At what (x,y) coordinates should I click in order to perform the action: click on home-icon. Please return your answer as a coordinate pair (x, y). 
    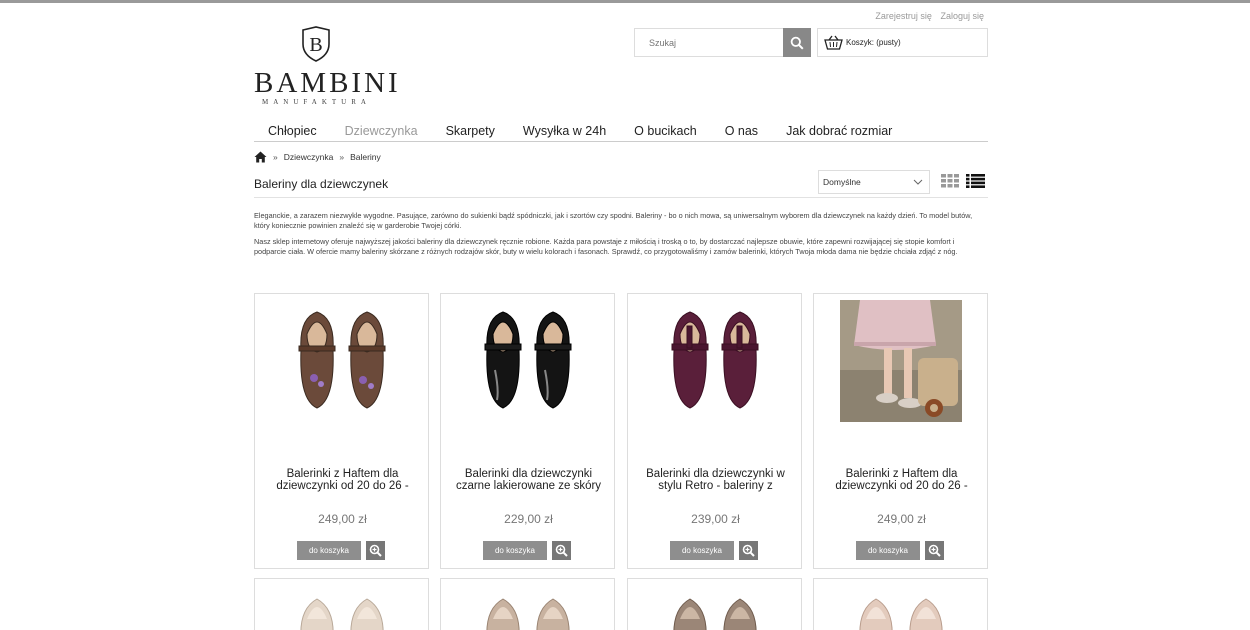
    Looking at the image, I should click on (260, 157).